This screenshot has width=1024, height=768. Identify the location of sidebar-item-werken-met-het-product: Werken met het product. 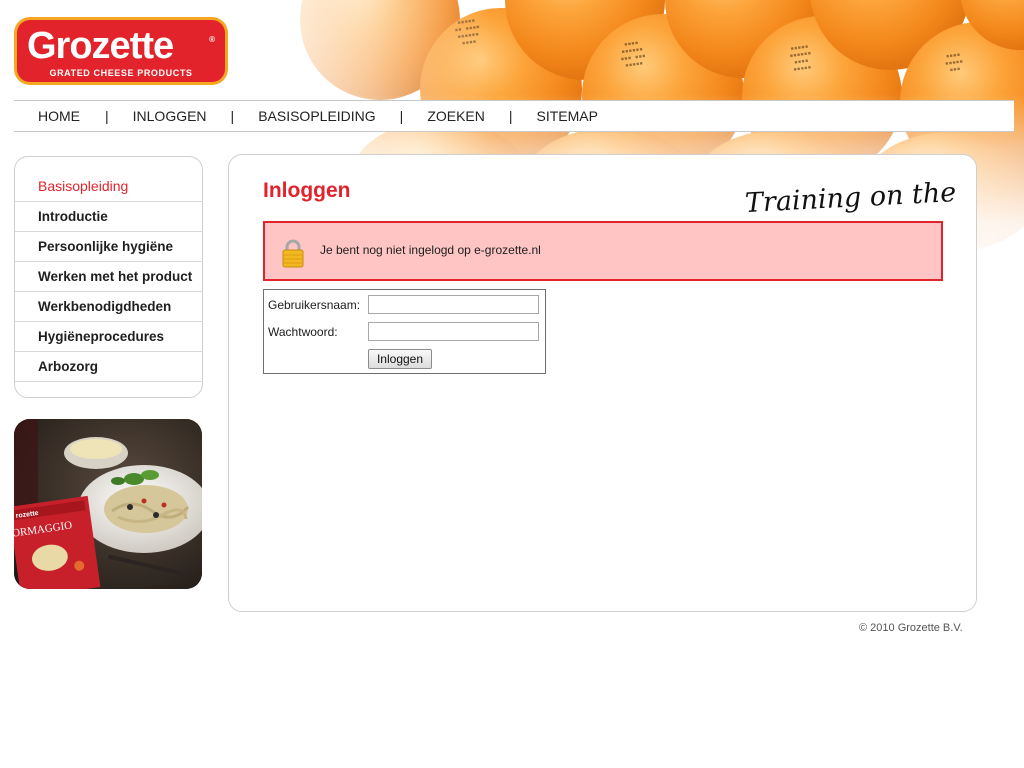
(108, 277).